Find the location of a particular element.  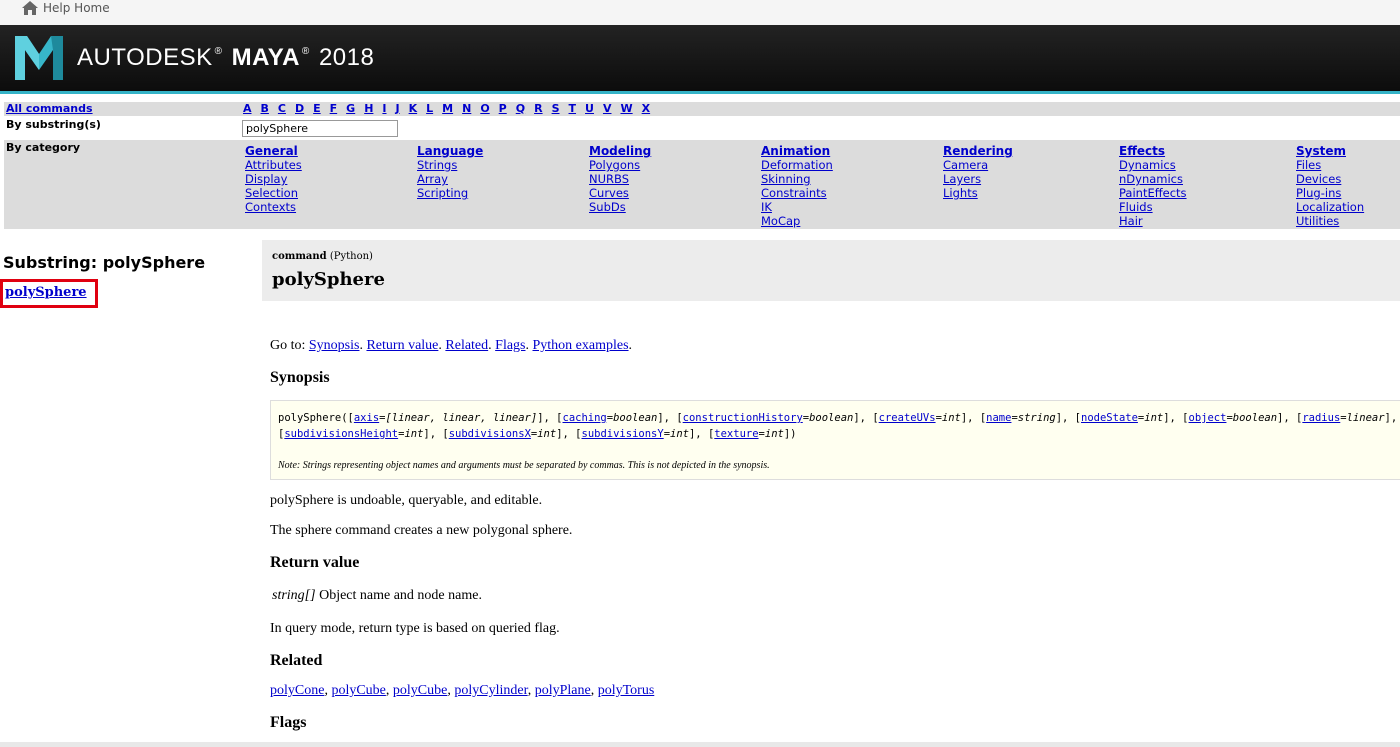

letter-link-g: G is located at coordinates (350, 108).